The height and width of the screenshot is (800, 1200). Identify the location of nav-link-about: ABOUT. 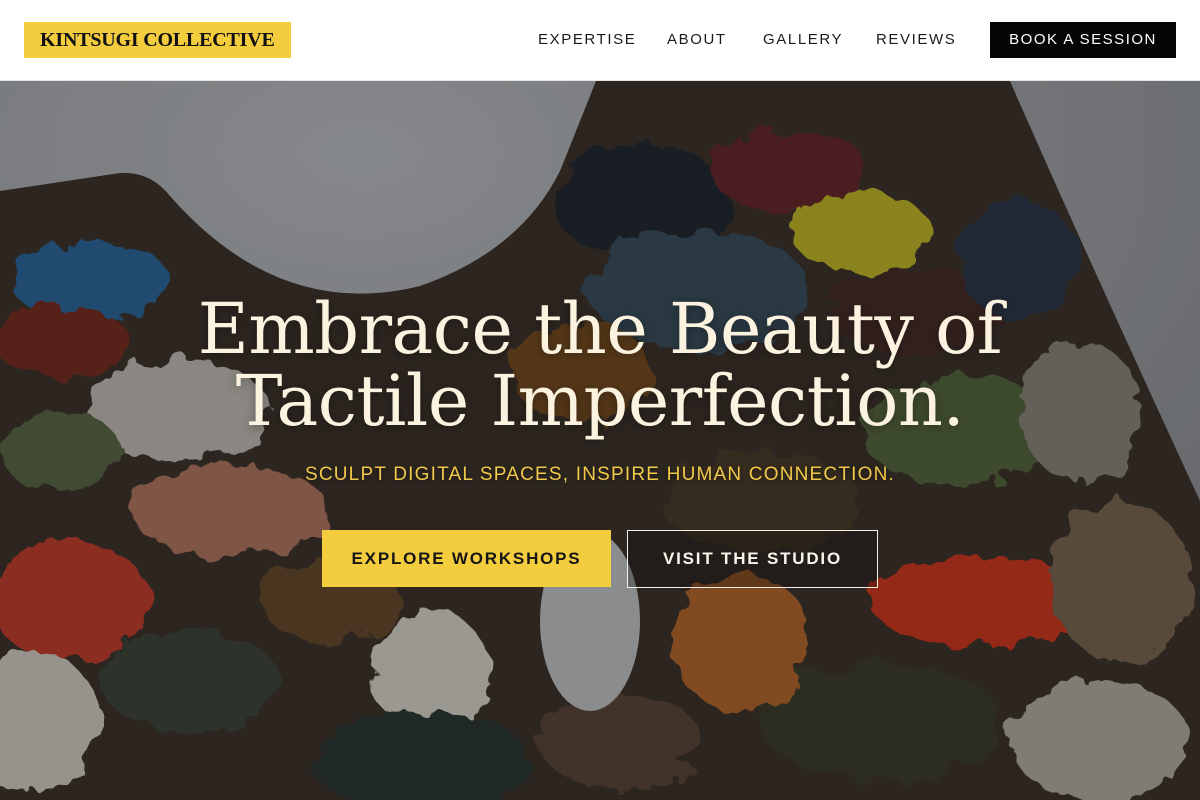
(697, 40).